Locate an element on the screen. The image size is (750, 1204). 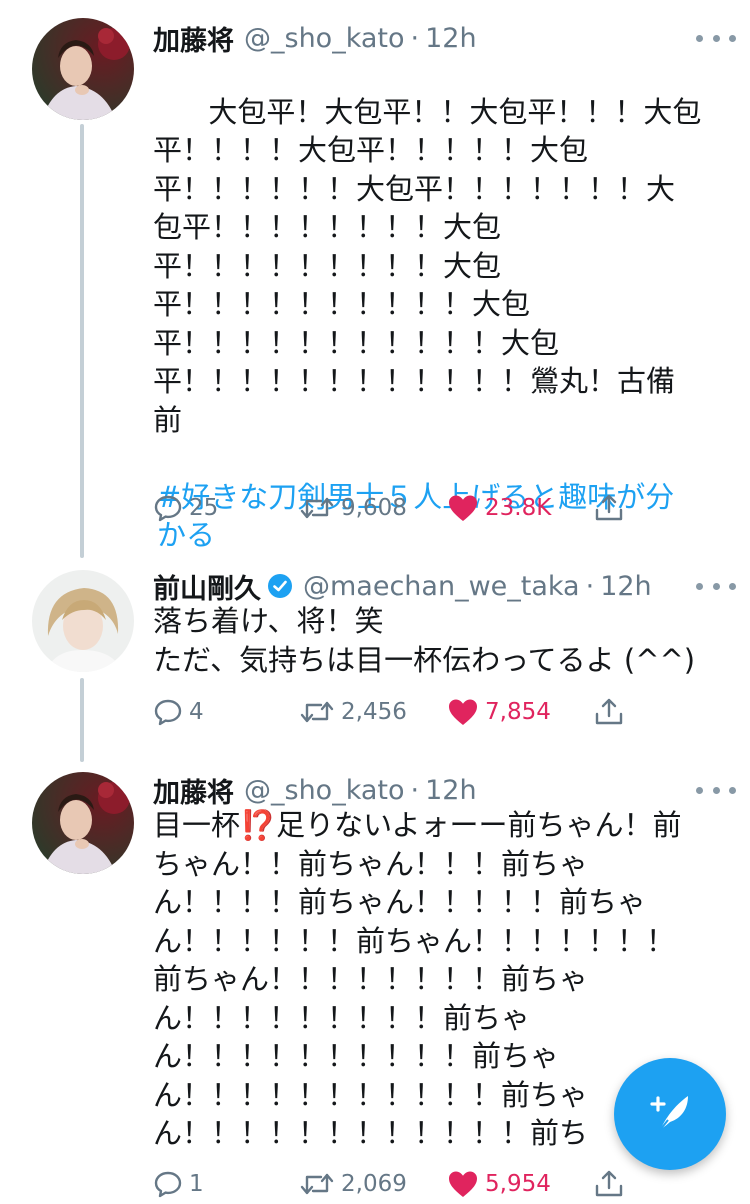
compose-tweet-button is located at coordinates (670, 1114).